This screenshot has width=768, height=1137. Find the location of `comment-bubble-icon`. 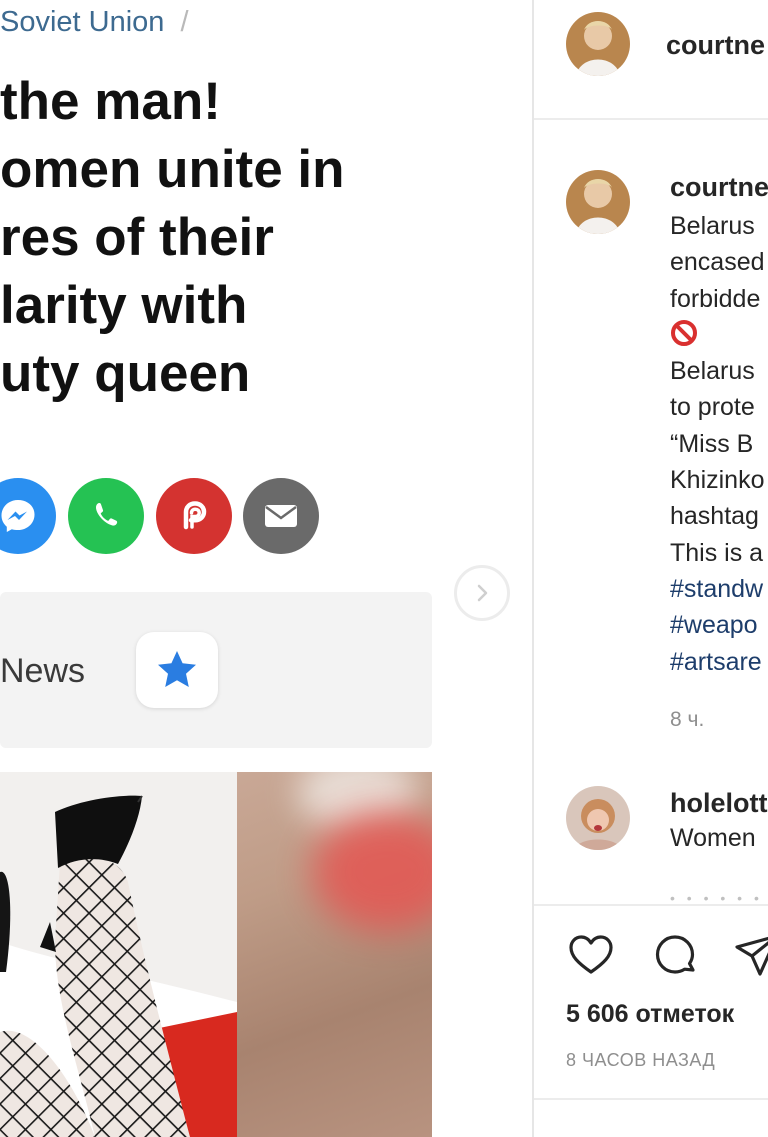

comment-bubble-icon is located at coordinates (675, 954).